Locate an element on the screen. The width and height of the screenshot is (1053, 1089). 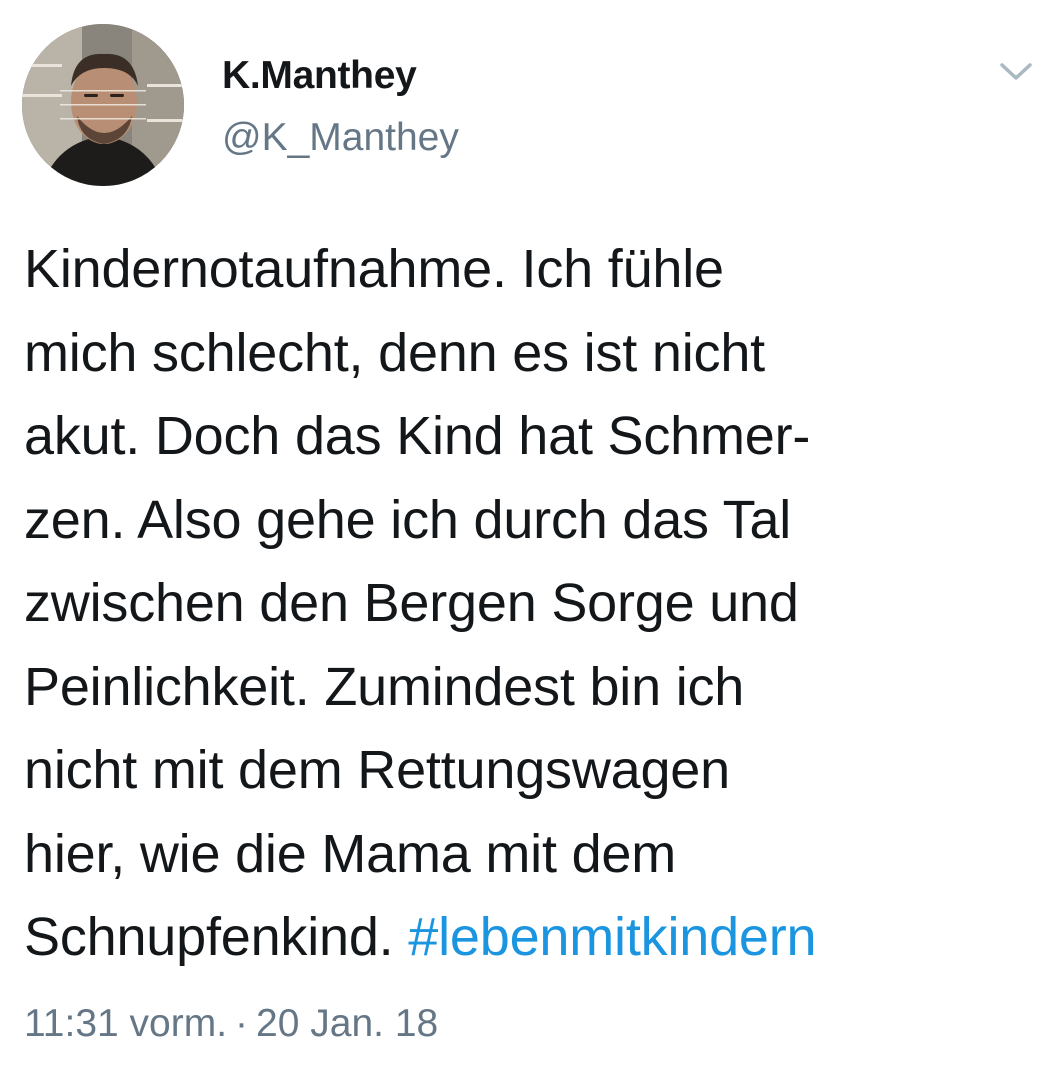
chevron-down-icon is located at coordinates (1016, 71).